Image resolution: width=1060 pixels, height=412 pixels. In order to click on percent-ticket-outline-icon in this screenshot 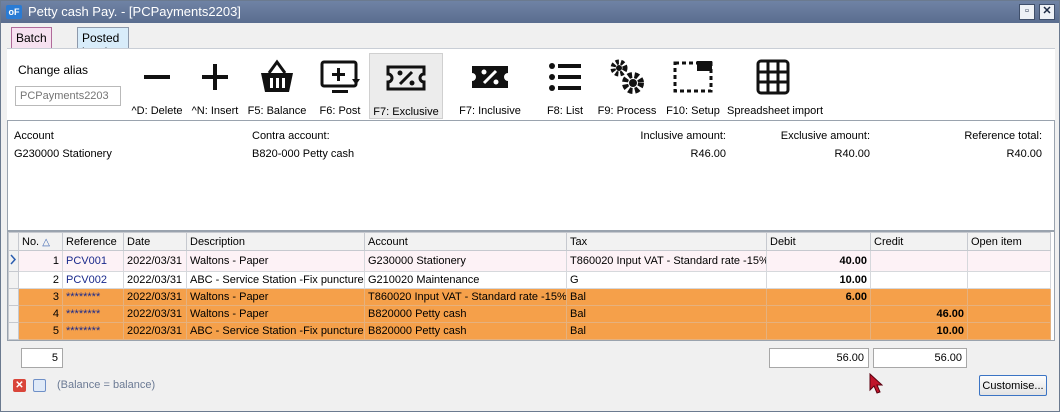, I will do `click(406, 78)`.